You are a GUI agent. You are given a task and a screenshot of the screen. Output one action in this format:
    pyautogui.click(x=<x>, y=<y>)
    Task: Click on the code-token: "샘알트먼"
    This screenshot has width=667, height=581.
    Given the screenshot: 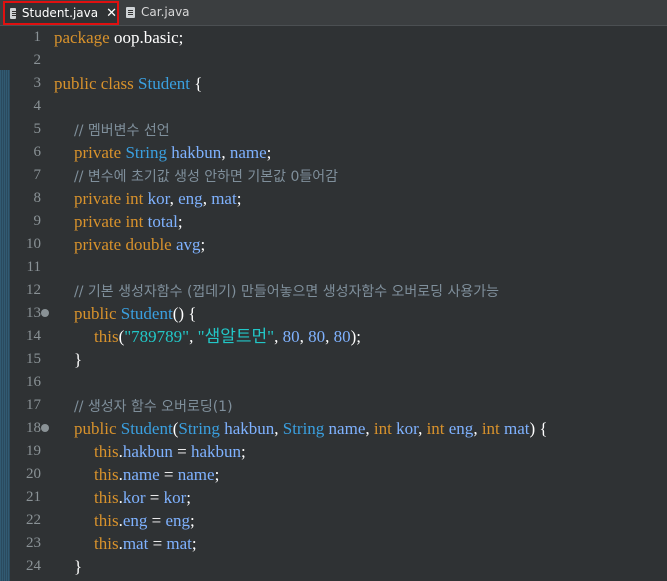 What is the action you would take?
    pyautogui.click(x=236, y=336)
    